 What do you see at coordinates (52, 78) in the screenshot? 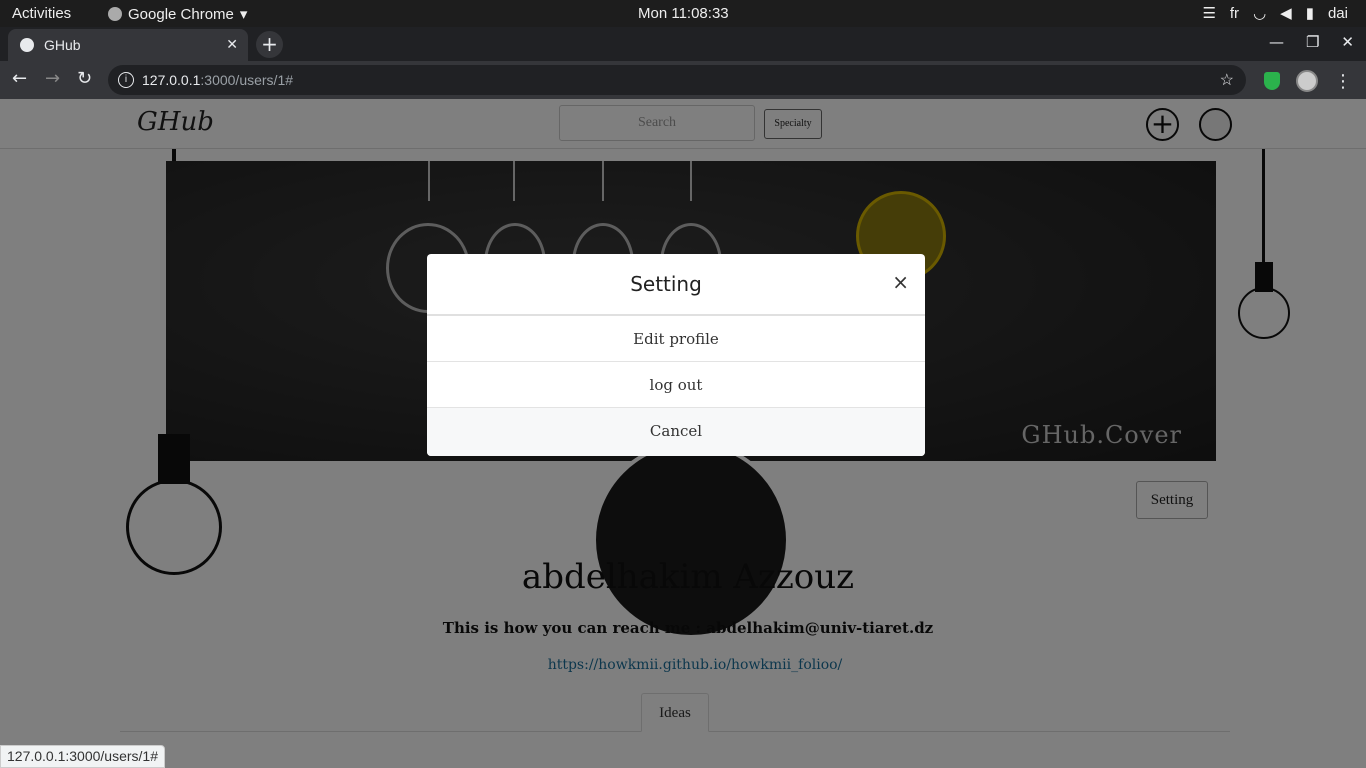
I see `forward-icon: →` at bounding box center [52, 78].